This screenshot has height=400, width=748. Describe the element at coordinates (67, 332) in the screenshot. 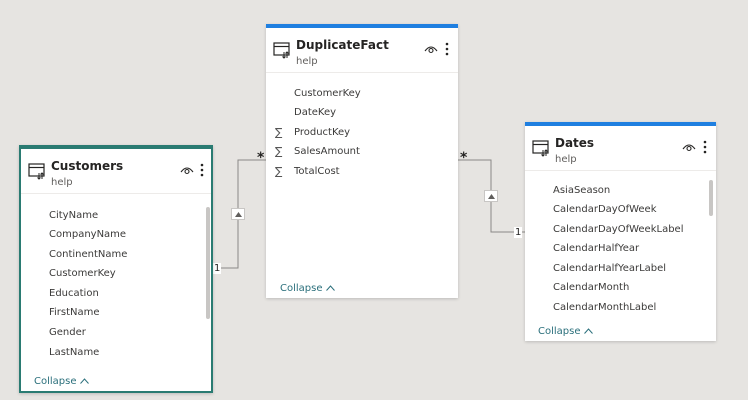

I see `field-name: Gender` at that location.